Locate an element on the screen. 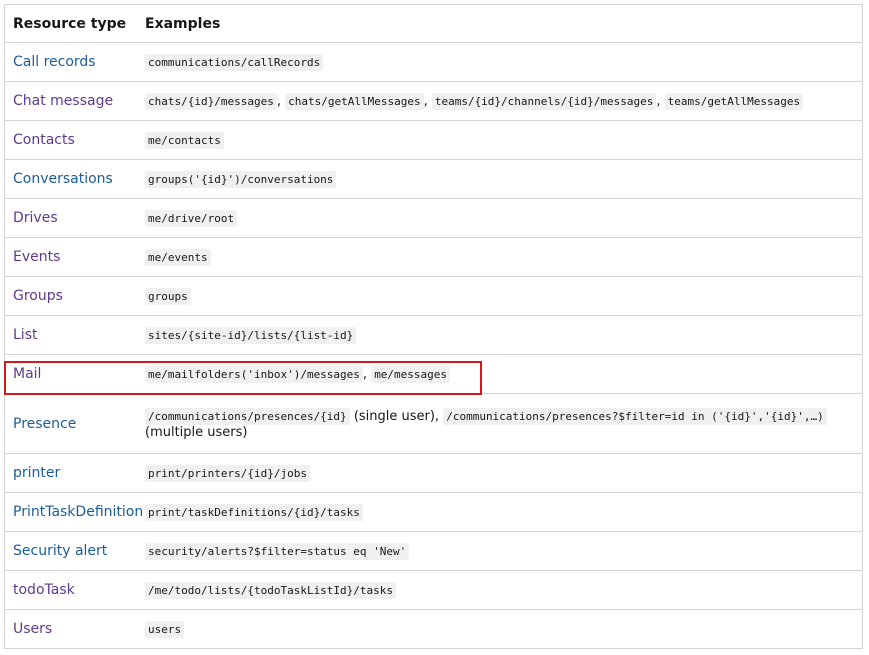 This screenshot has height=655, width=869. resource-link: Groups is located at coordinates (38, 296).